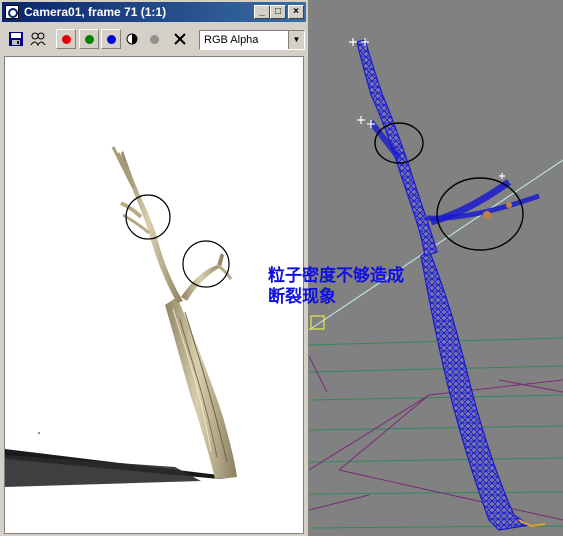 Image resolution: width=563 pixels, height=536 pixels. Describe the element at coordinates (12, 12) in the screenshot. I see `app-icon` at that location.